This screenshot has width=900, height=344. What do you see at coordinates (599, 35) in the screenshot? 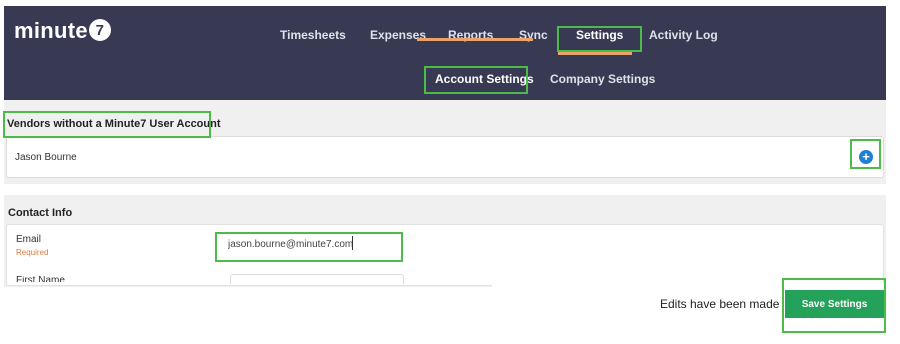
I see `nav-settings: Settings` at bounding box center [599, 35].